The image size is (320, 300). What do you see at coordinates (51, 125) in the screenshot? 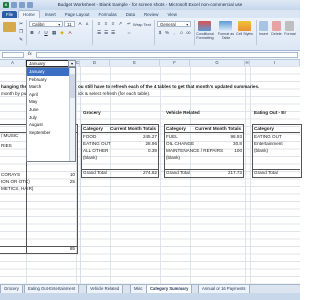
I see `month-option: August` at bounding box center [51, 125].